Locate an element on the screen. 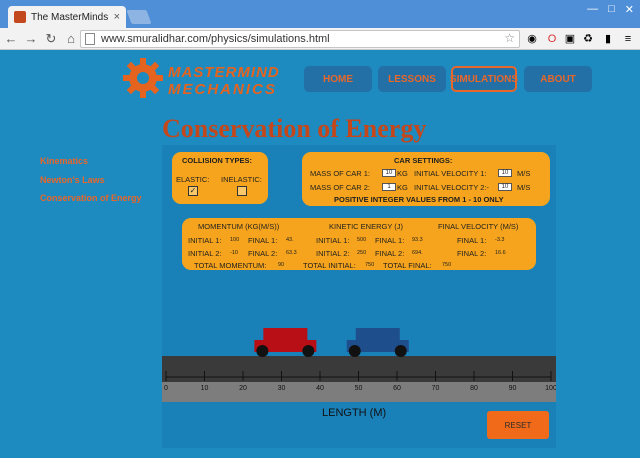  ruler-tick-label: 20 is located at coordinates (243, 388).